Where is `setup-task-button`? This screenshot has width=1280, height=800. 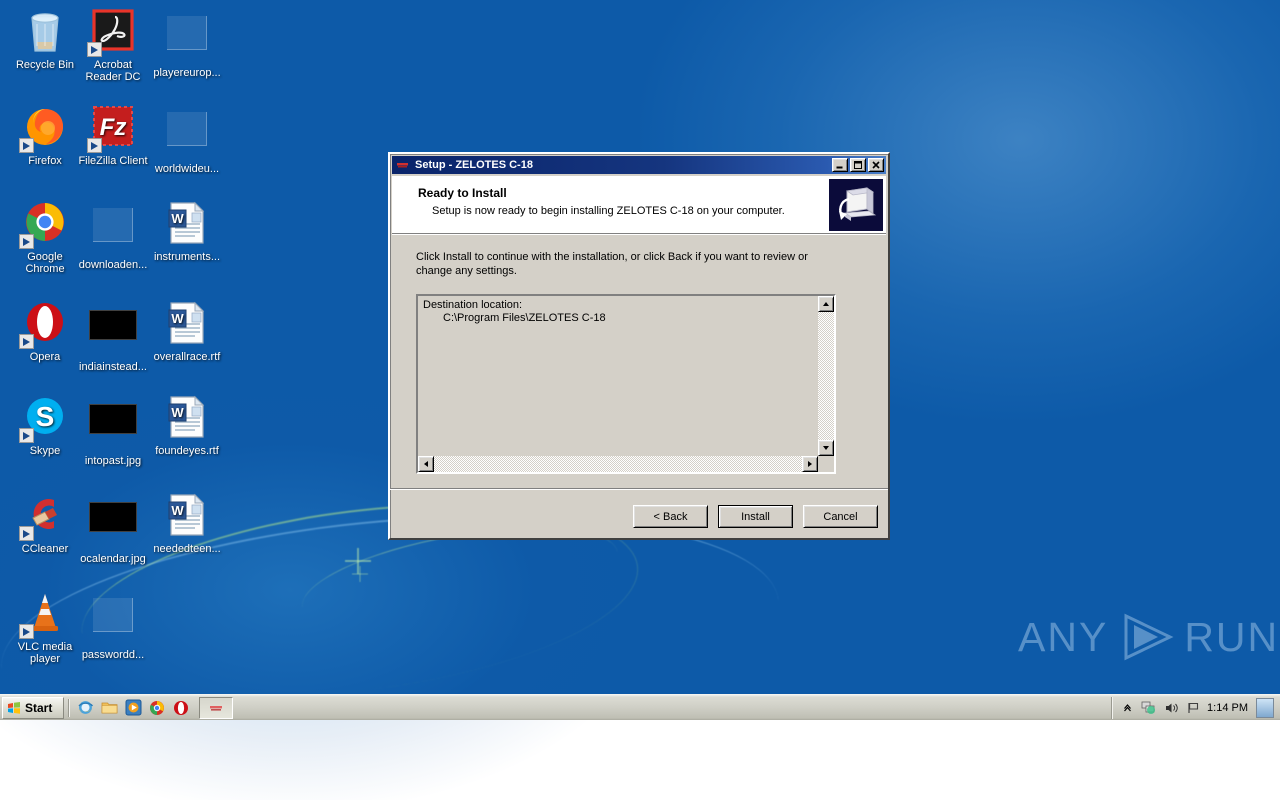
setup-task-button is located at coordinates (216, 708).